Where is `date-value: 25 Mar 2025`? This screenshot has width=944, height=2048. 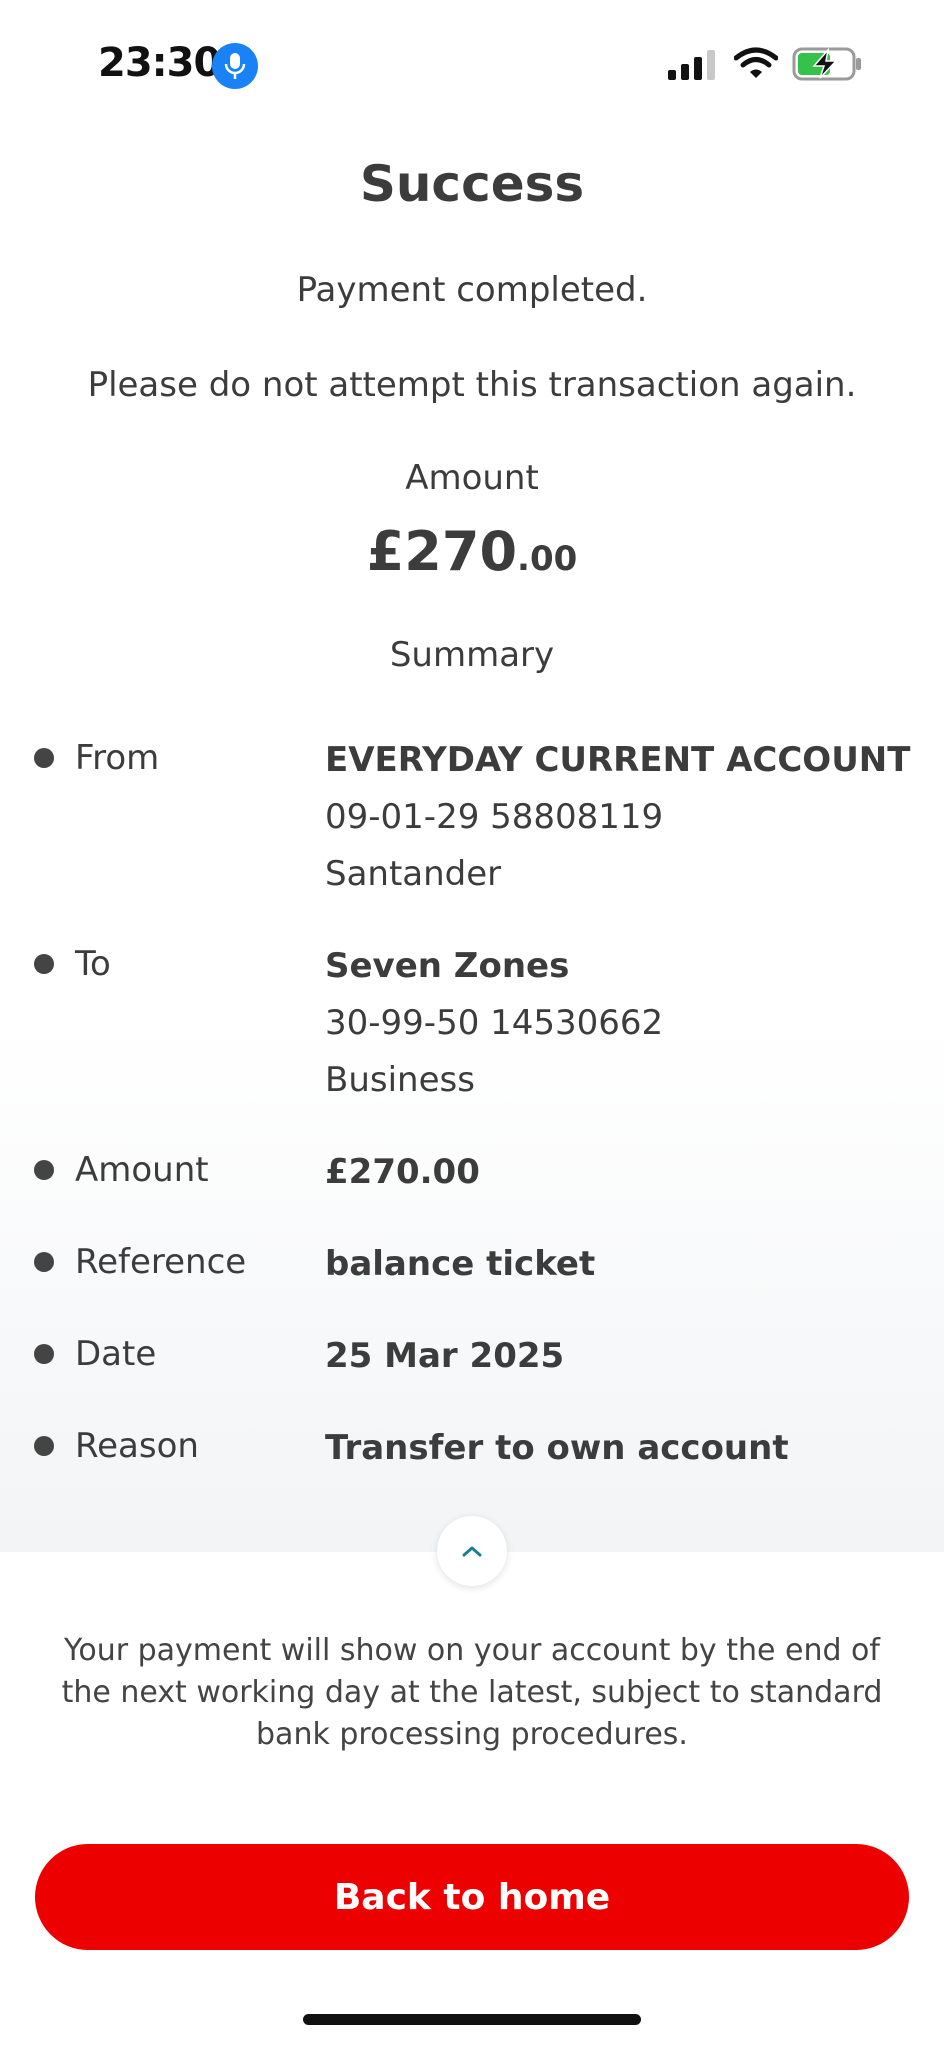 date-value: 25 Mar 2025 is located at coordinates (445, 1356).